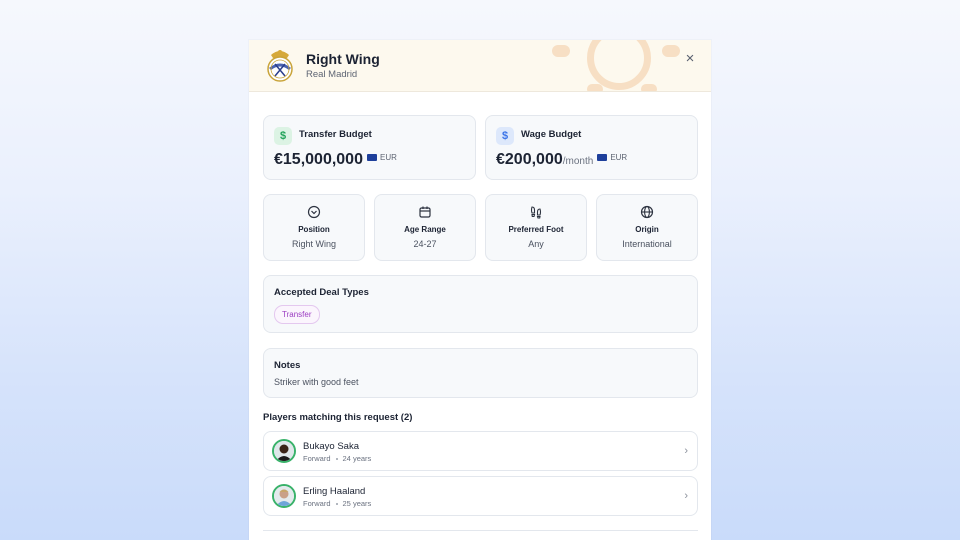 This screenshot has height=540, width=960. Describe the element at coordinates (480, 496) in the screenshot. I see `player-row: Erling Haaland Forward 25 years ›` at that location.